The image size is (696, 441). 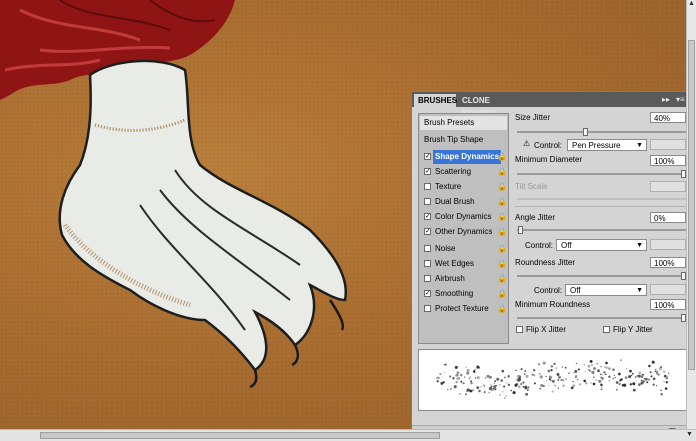 I want to click on option-label: Scattering, so click(x=453, y=171).